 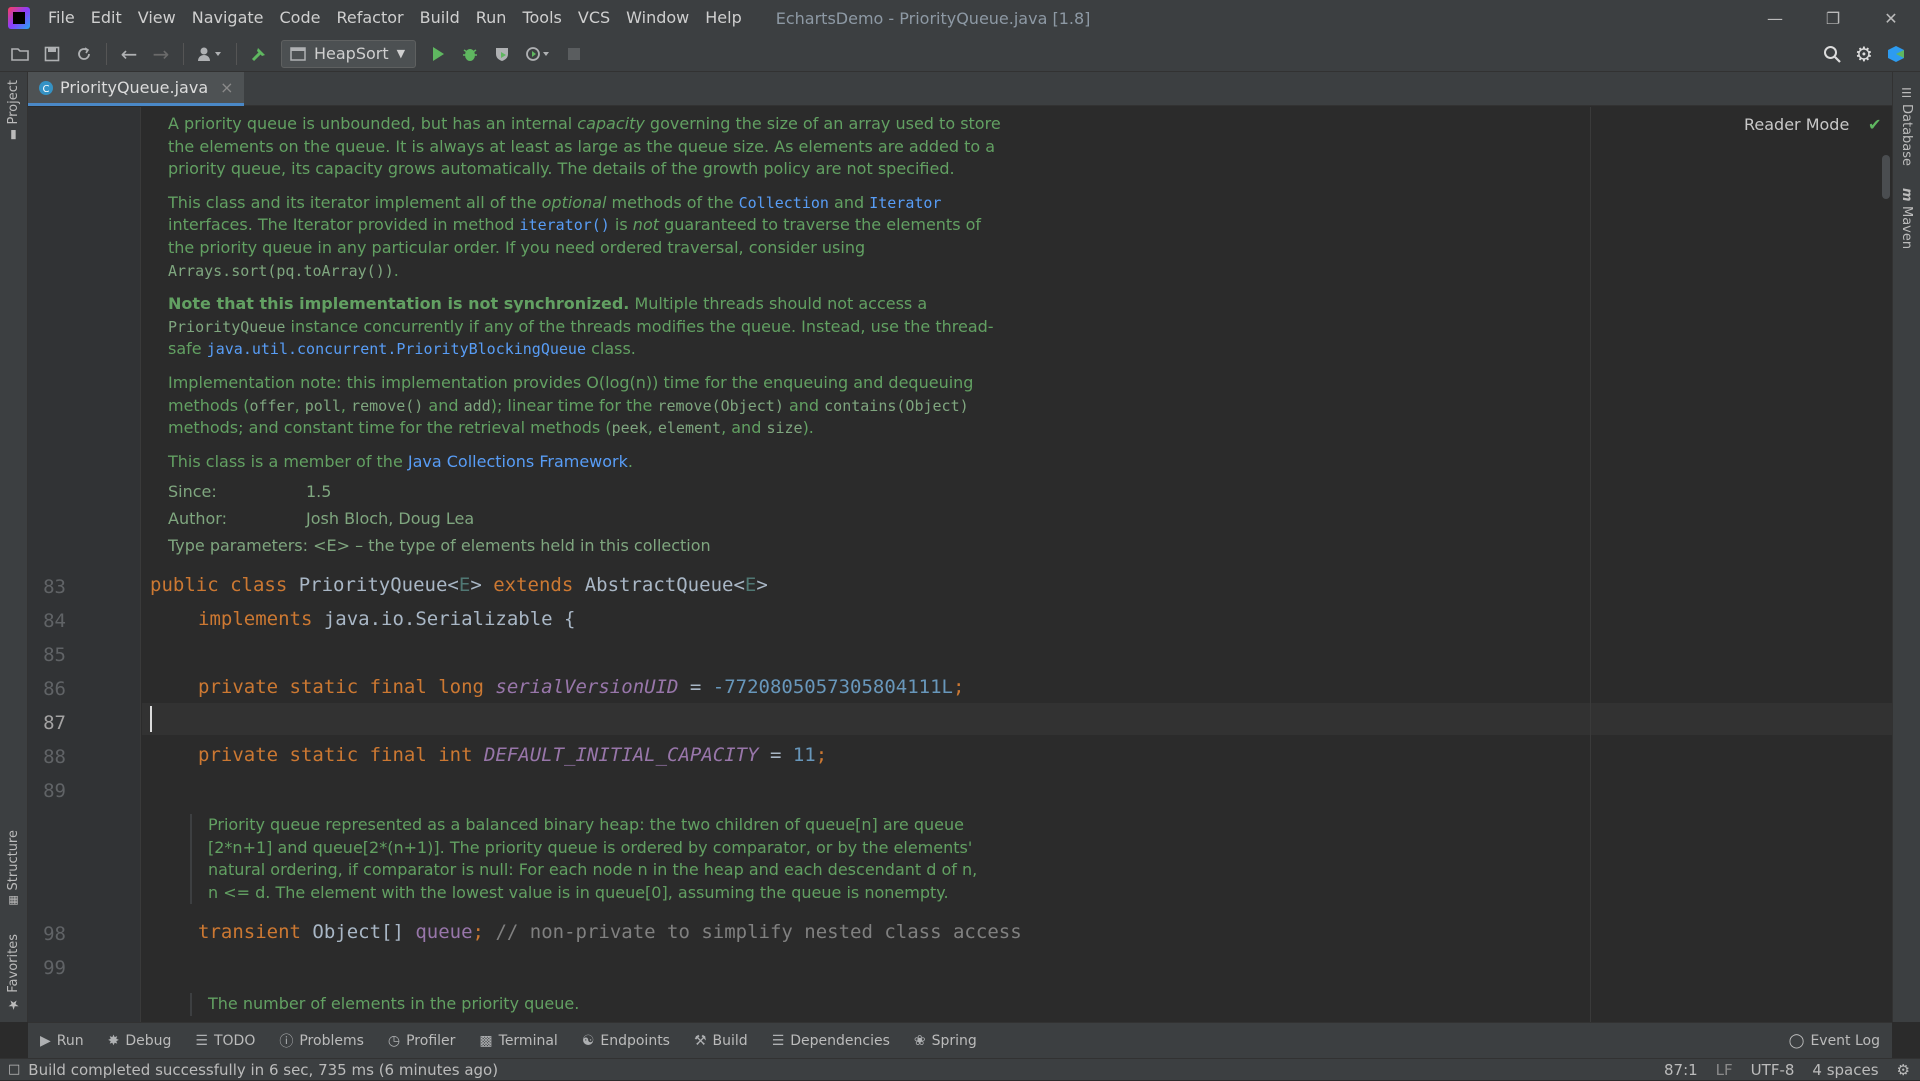 What do you see at coordinates (1903, 1070) in the screenshot?
I see `git-sync-icon: ⚙` at bounding box center [1903, 1070].